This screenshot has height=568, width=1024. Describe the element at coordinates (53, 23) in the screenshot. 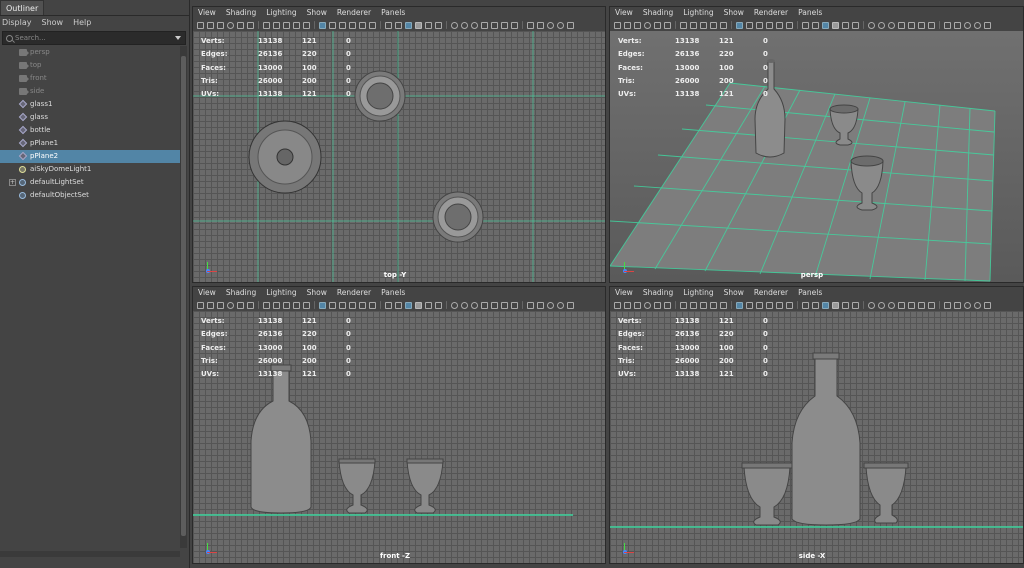

I see `outliner-menu-show: Show` at that location.